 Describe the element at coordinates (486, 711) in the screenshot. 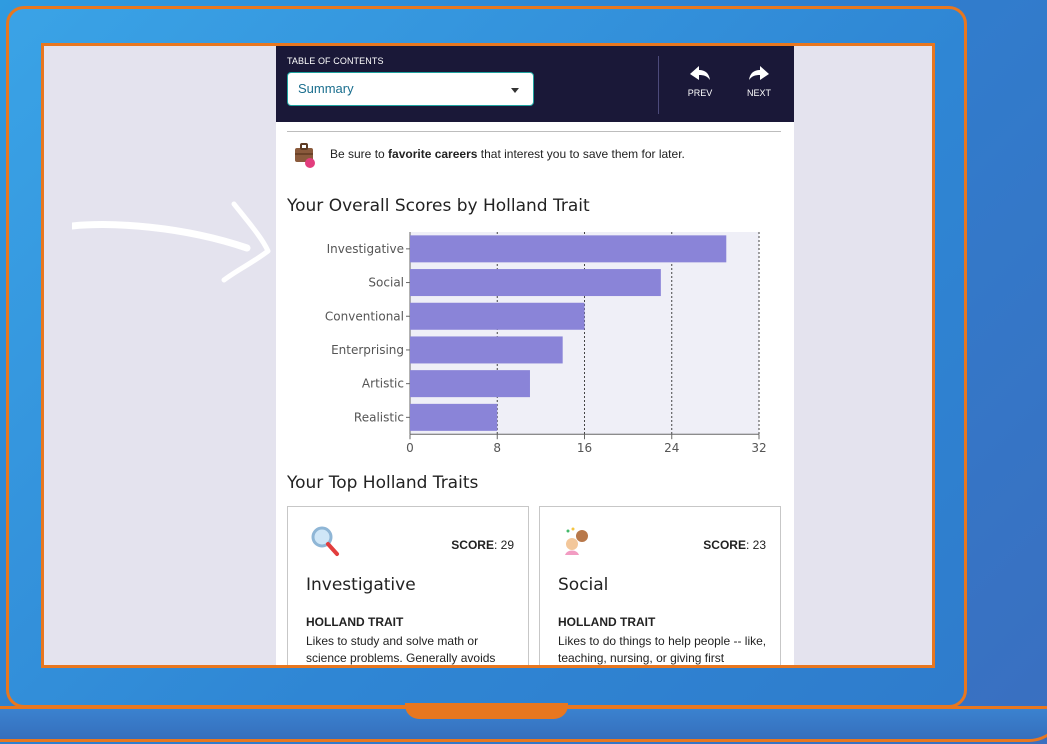

I see `laptop-notch` at that location.